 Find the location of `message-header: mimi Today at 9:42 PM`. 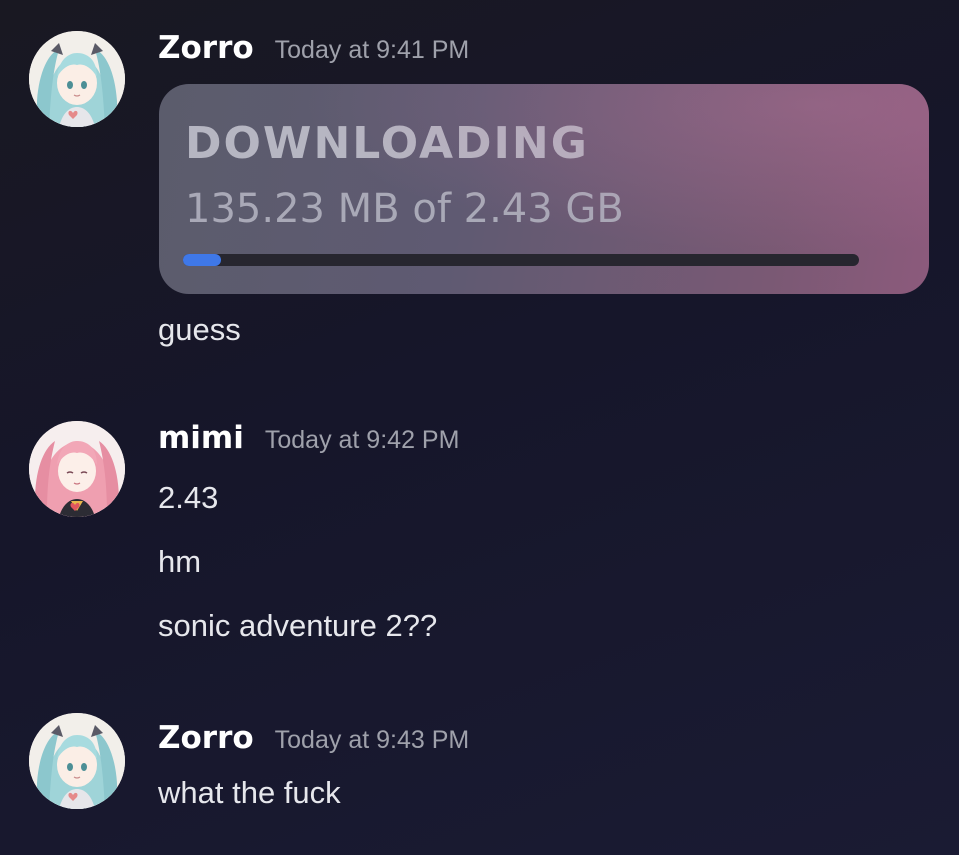

message-header: mimi Today at 9:42 PM is located at coordinates (308, 438).